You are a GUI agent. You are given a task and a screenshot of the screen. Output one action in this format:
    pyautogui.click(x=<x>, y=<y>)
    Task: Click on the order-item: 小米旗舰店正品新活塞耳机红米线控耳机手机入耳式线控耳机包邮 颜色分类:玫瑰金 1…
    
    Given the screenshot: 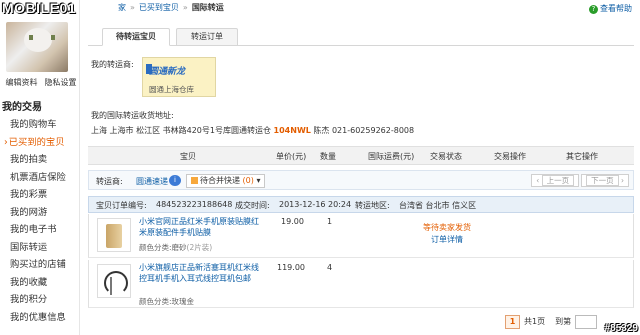 What is the action you would take?
    pyautogui.click(x=361, y=284)
    